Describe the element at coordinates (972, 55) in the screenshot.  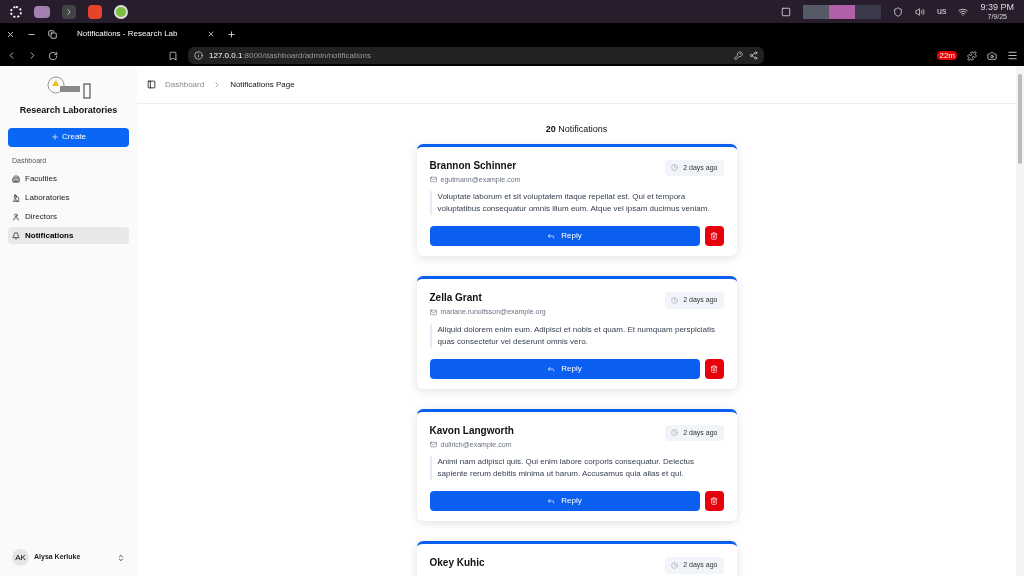
I see `extensions-icon` at that location.